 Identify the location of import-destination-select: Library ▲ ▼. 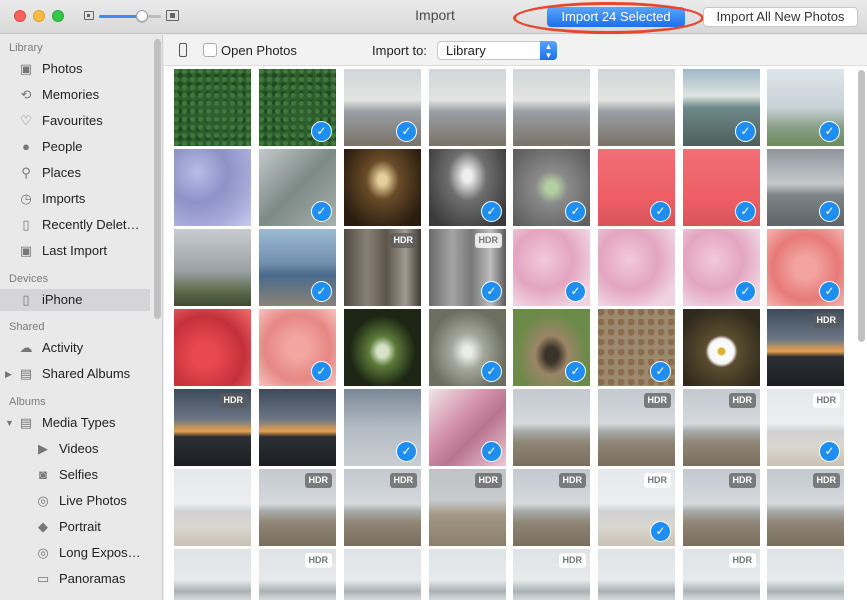
(497, 50).